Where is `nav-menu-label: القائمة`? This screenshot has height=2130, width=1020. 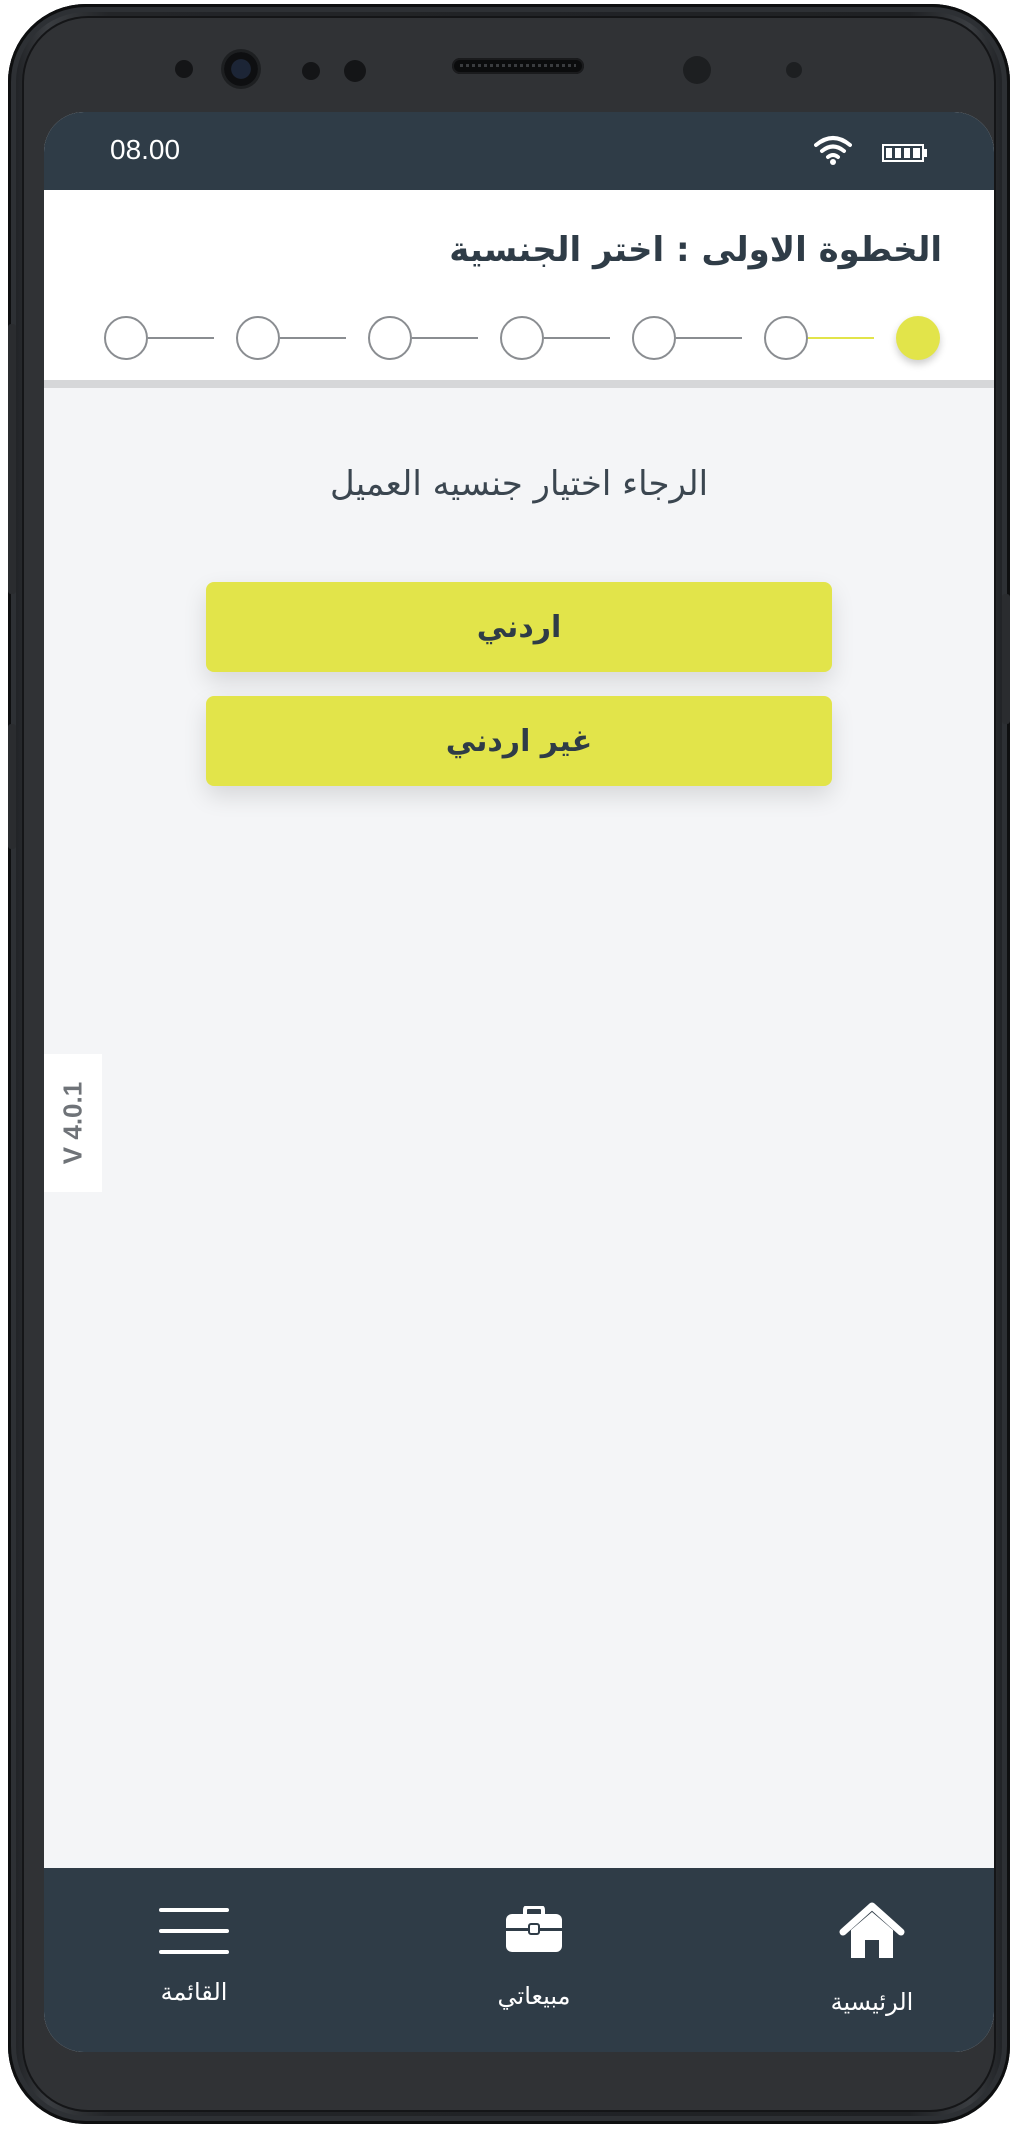
nav-menu-label: القائمة is located at coordinates (194, 1992).